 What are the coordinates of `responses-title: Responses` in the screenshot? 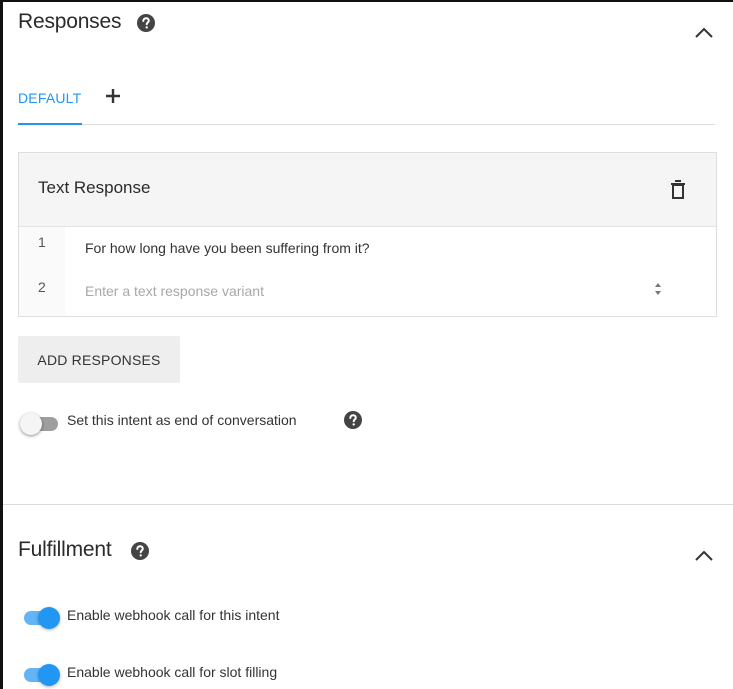 It's located at (70, 21).